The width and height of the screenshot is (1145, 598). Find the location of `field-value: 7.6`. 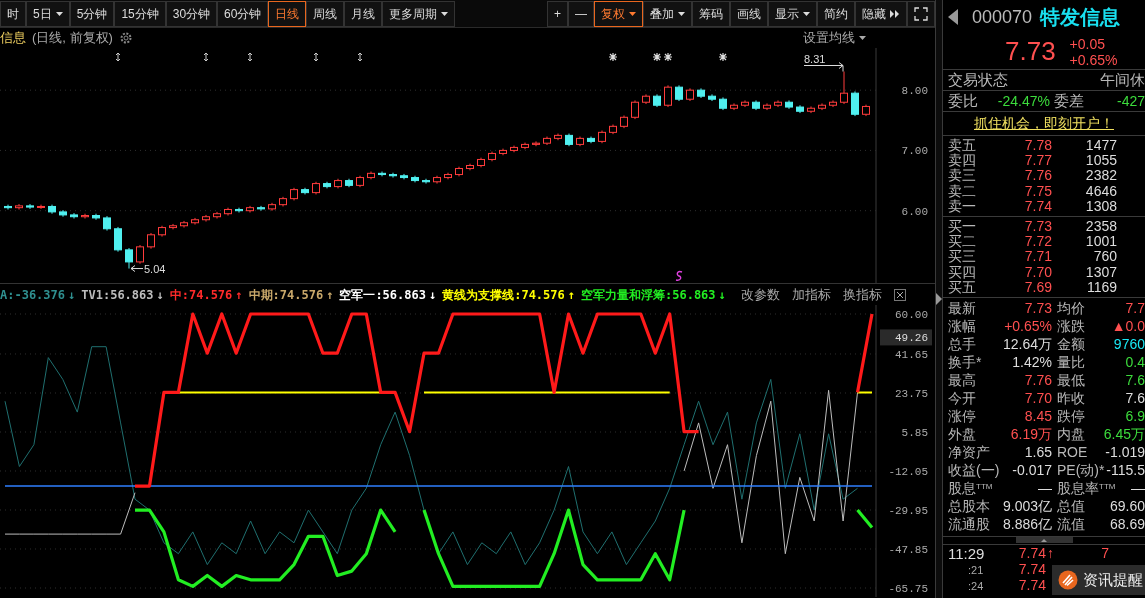

field-value: 7.6 is located at coordinates (1135, 381).